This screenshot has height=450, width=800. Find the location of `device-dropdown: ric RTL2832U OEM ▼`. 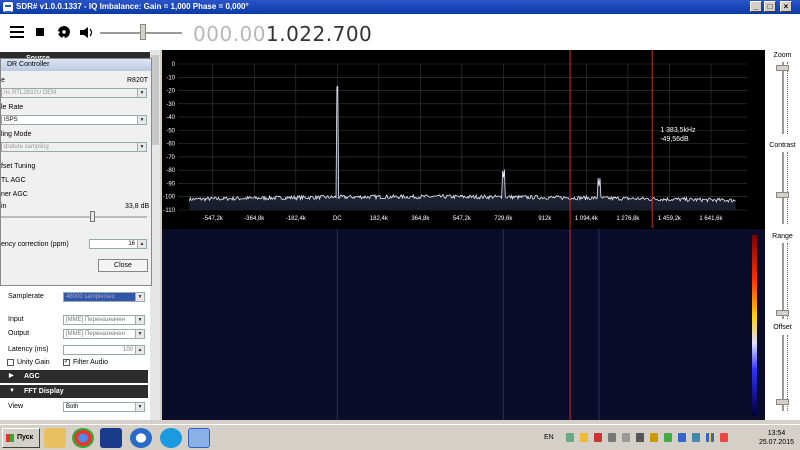

device-dropdown: ric RTL2832U OEM ▼ is located at coordinates (74, 93).